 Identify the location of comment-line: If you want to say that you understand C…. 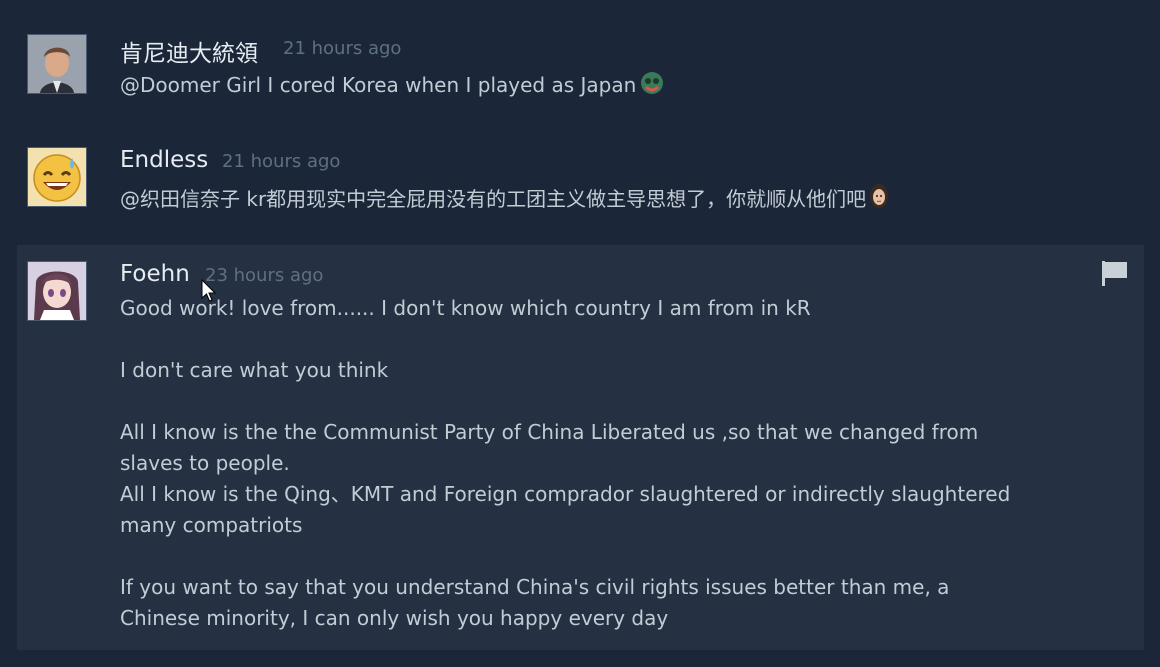
(535, 587).